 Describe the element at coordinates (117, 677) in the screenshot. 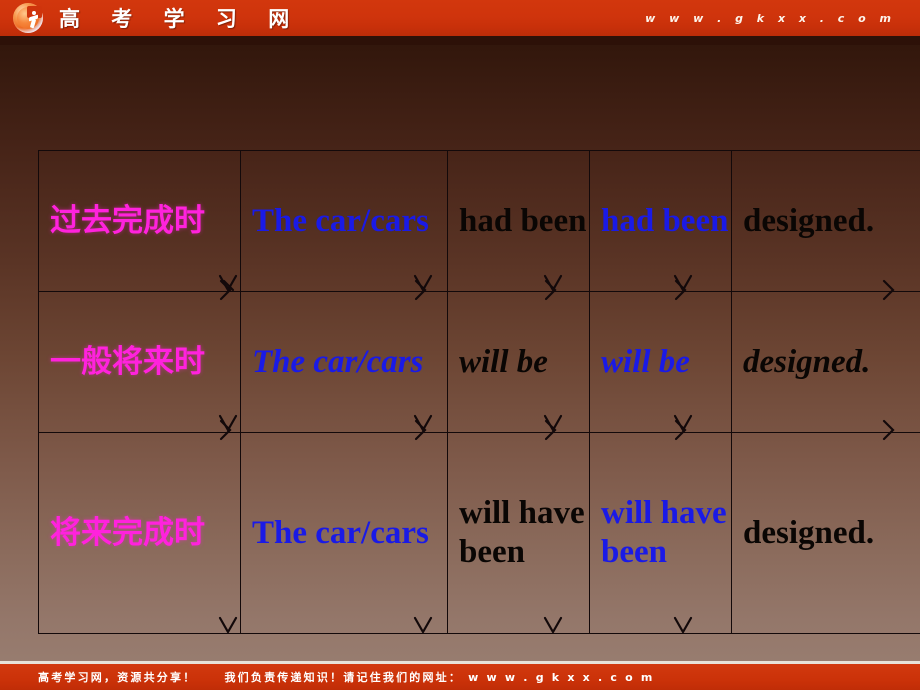

I see `footer-part-1: 高考学习网，资源共分享！` at that location.